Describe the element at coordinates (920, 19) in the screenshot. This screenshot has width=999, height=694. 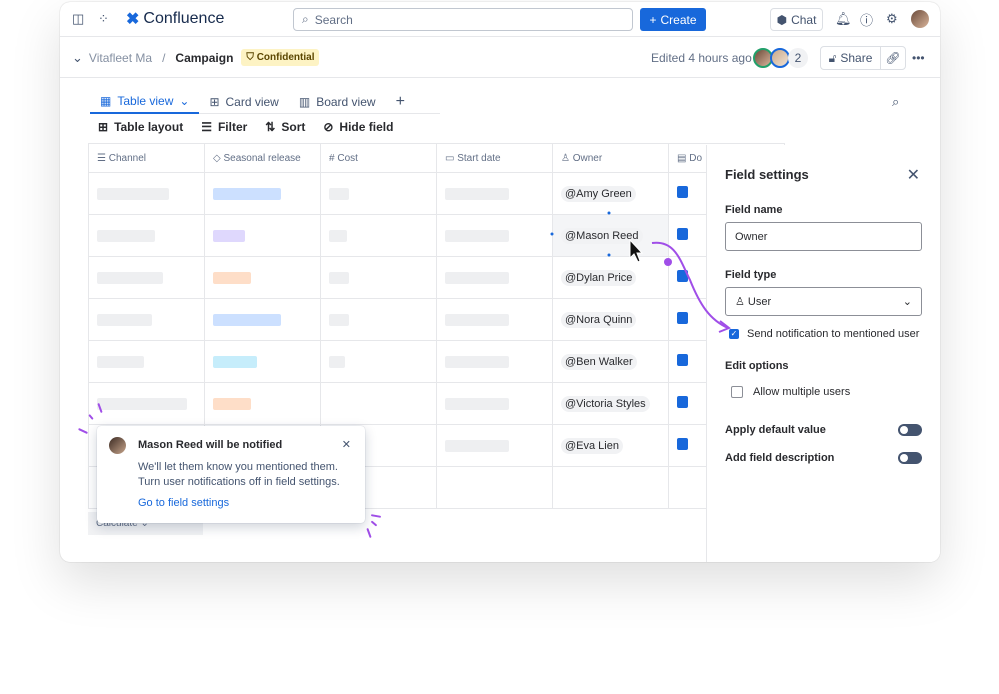
I see `user-avatar` at that location.